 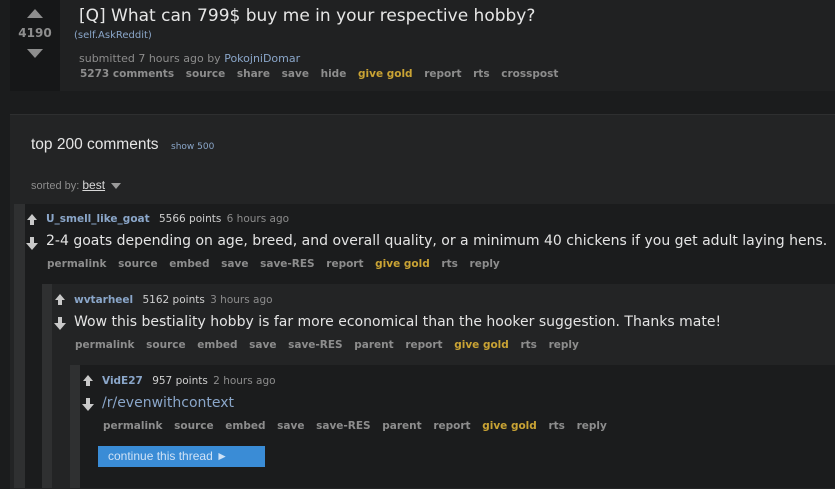 I want to click on submitted-text: submitted 7 hours ago by, so click(x=150, y=58).